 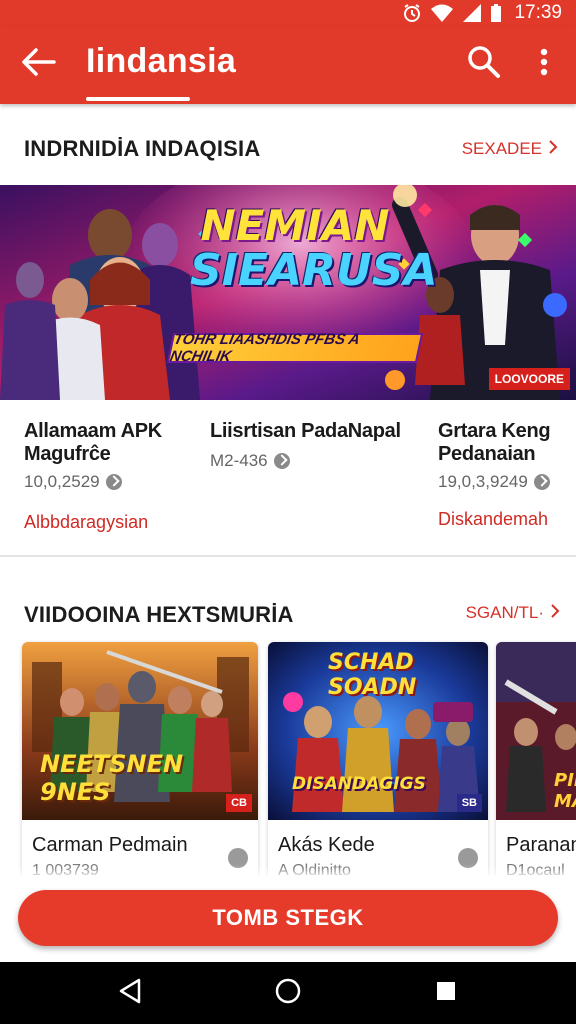 What do you see at coordinates (310, 461) in the screenshot?
I see `app-2-meta: M2-436` at bounding box center [310, 461].